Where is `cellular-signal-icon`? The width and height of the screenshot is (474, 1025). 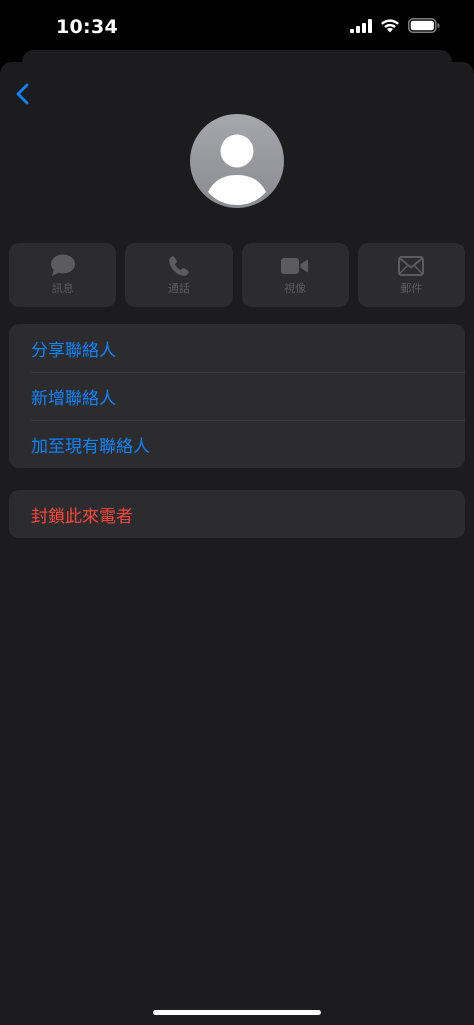 cellular-signal-icon is located at coordinates (361, 25).